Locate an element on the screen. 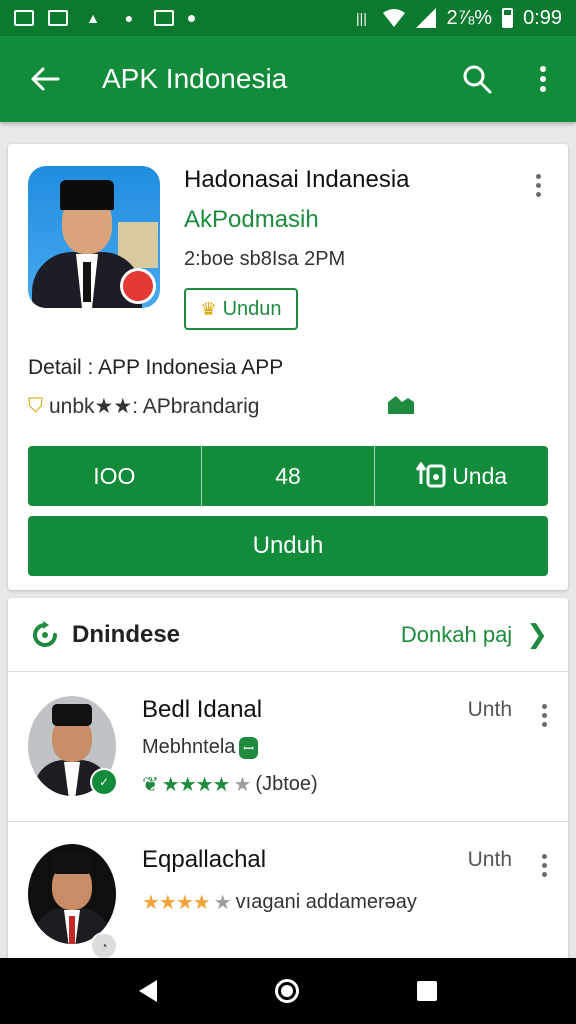  stat-installs: IOO is located at coordinates (115, 476).